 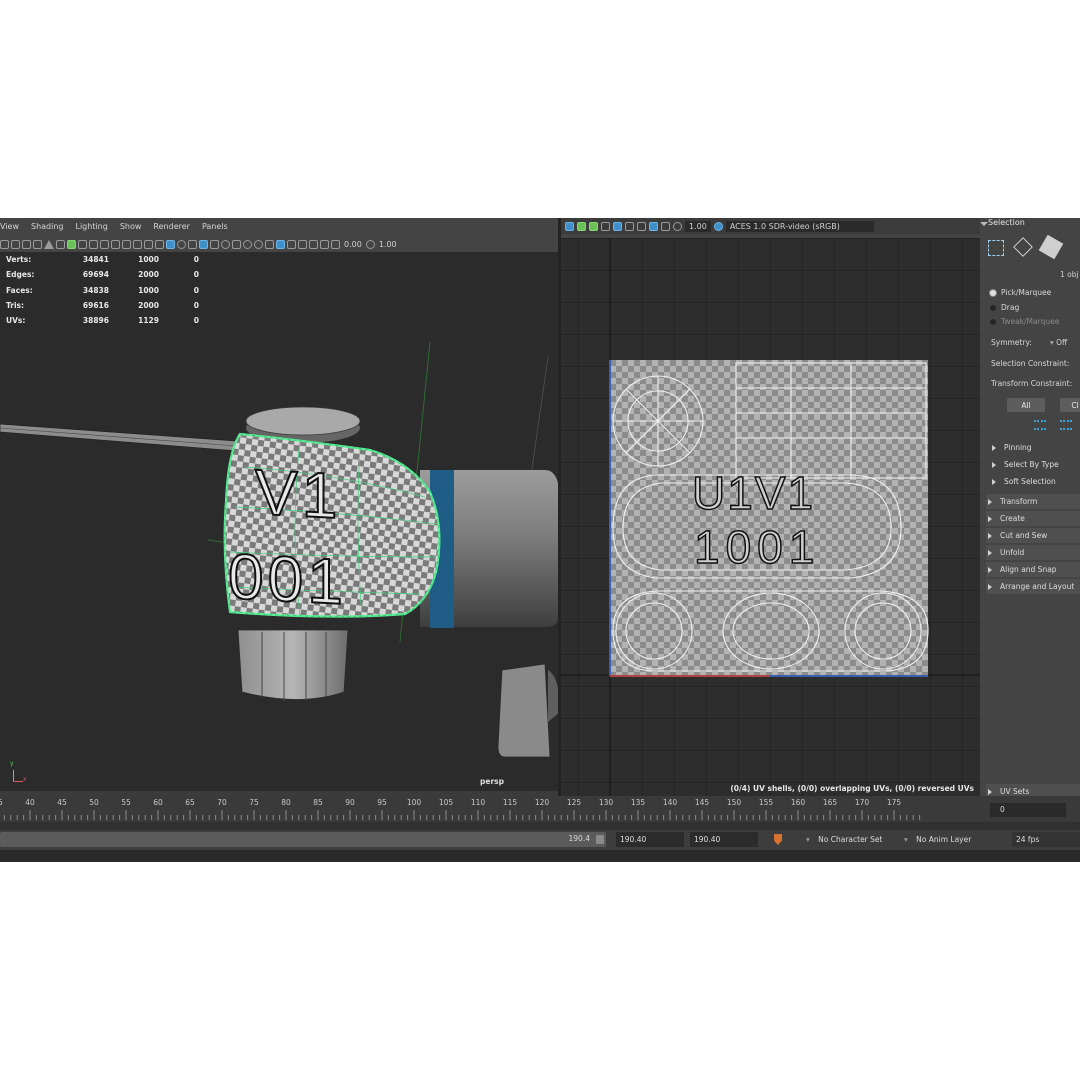 I want to click on depth-of-field-icon, so click(x=269, y=244).